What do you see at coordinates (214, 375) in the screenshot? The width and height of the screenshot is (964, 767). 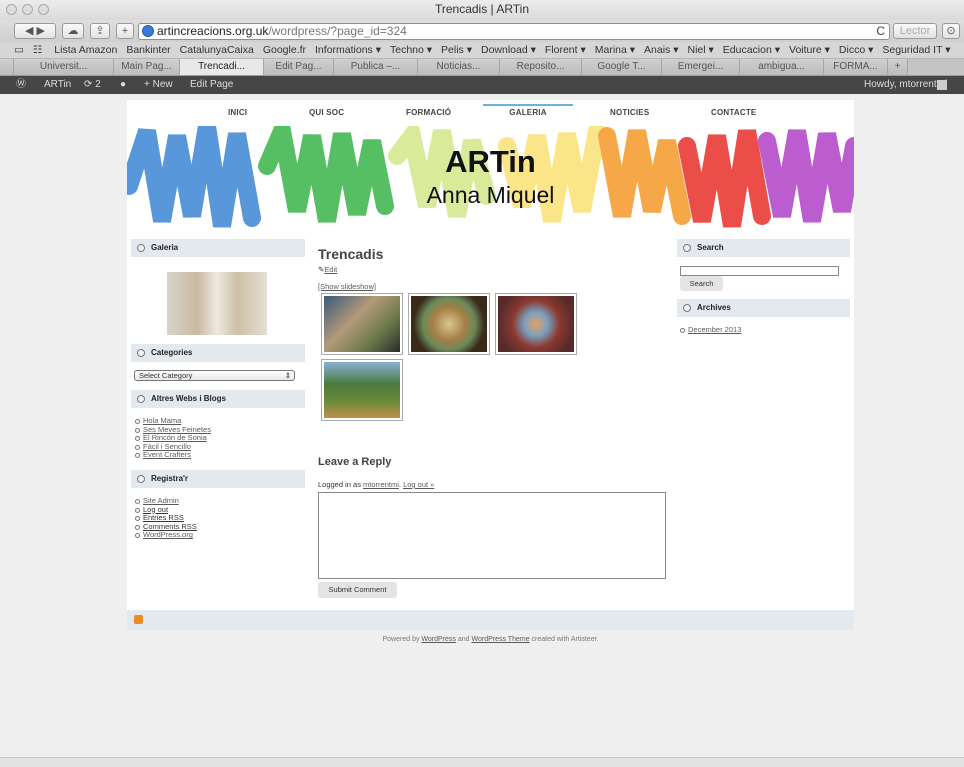 I see `category-select: Select Category ⇕` at bounding box center [214, 375].